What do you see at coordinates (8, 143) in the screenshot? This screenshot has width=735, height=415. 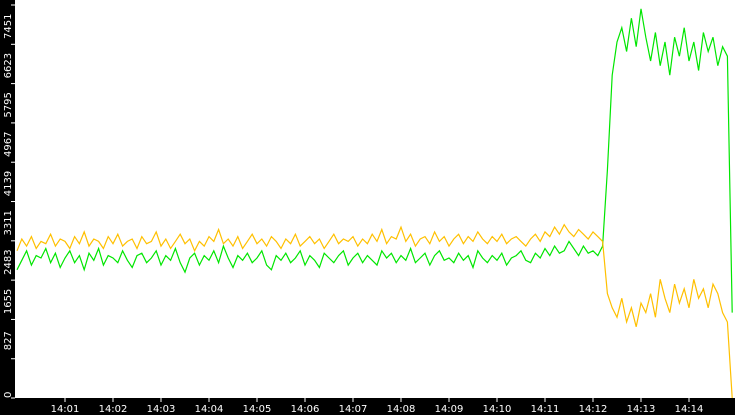 I see `y-tick-label: 4967` at bounding box center [8, 143].